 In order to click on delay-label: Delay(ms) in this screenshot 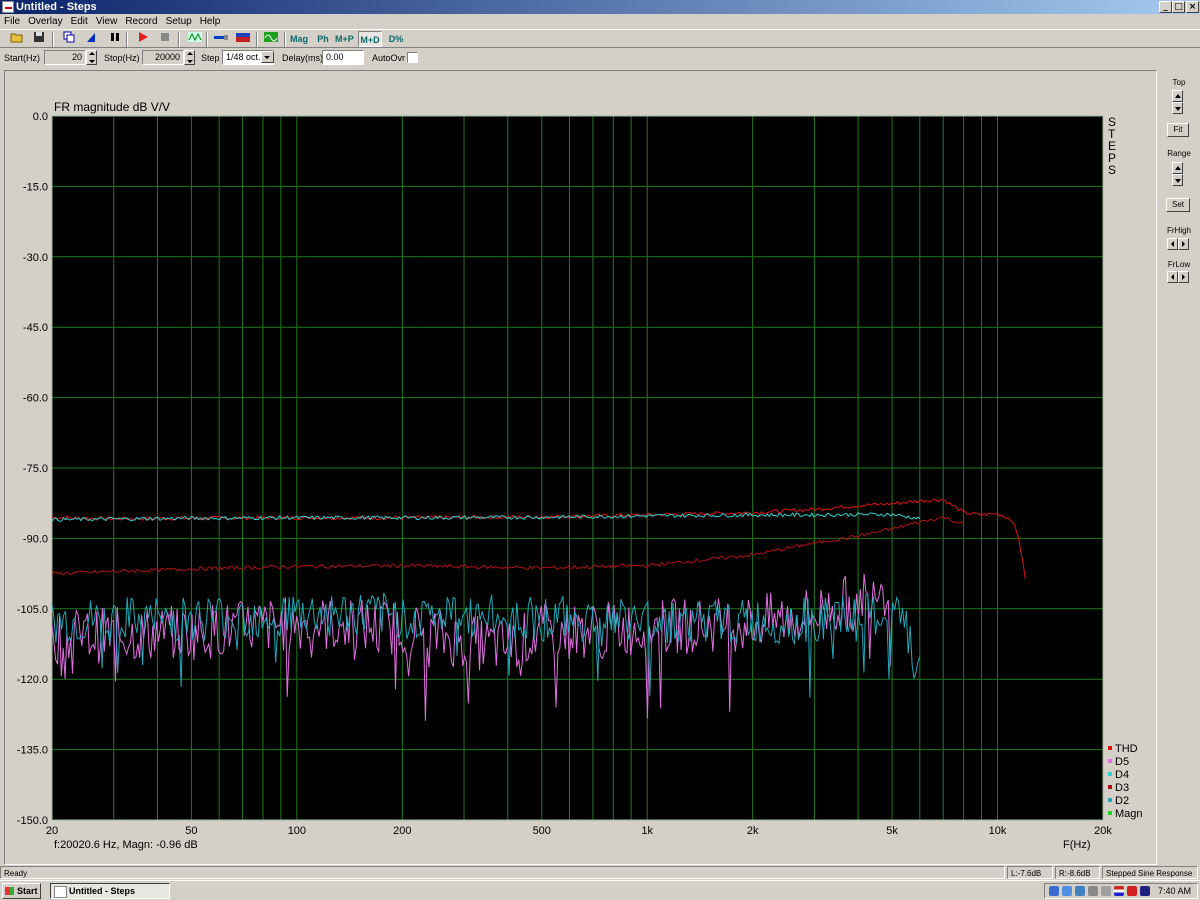, I will do `click(303, 58)`.